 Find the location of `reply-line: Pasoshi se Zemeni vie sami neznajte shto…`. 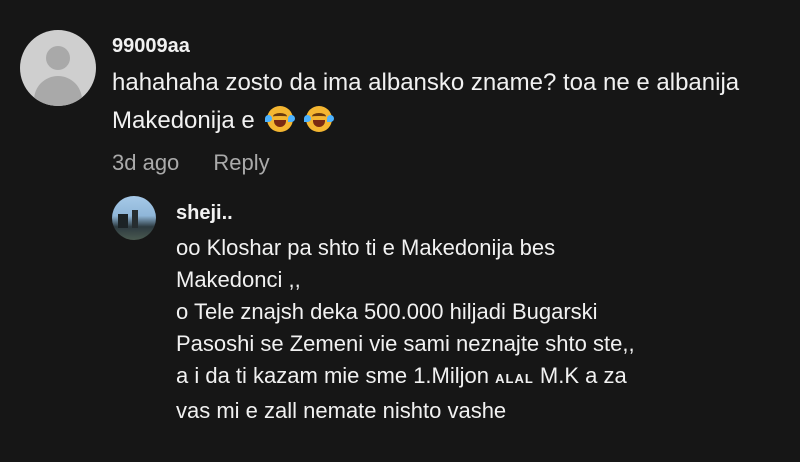

reply-line: Pasoshi se Zemeni vie sami neznajte shto… is located at coordinates (405, 343).